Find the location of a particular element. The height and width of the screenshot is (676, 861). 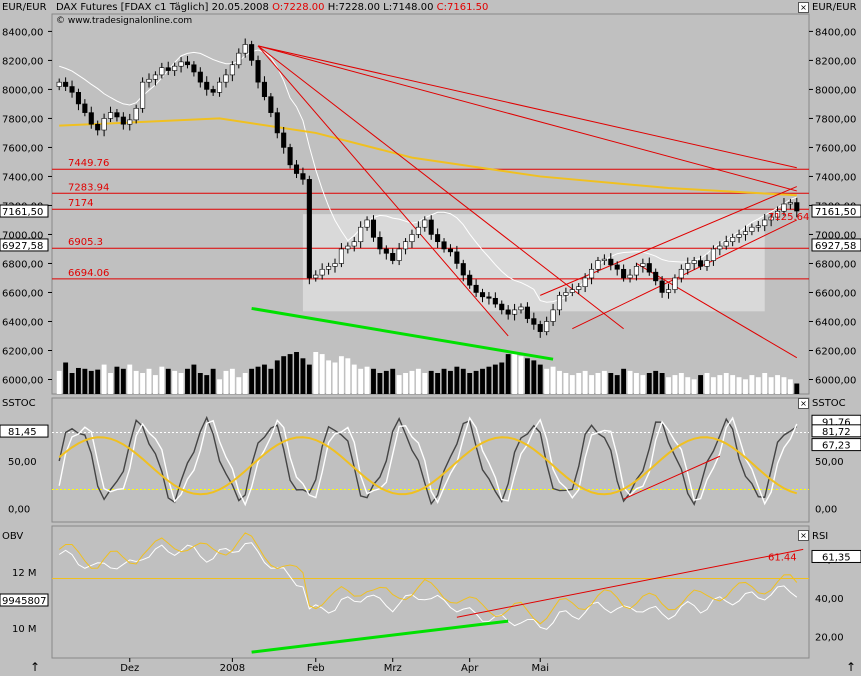

level-label: 7174 is located at coordinates (80, 203).